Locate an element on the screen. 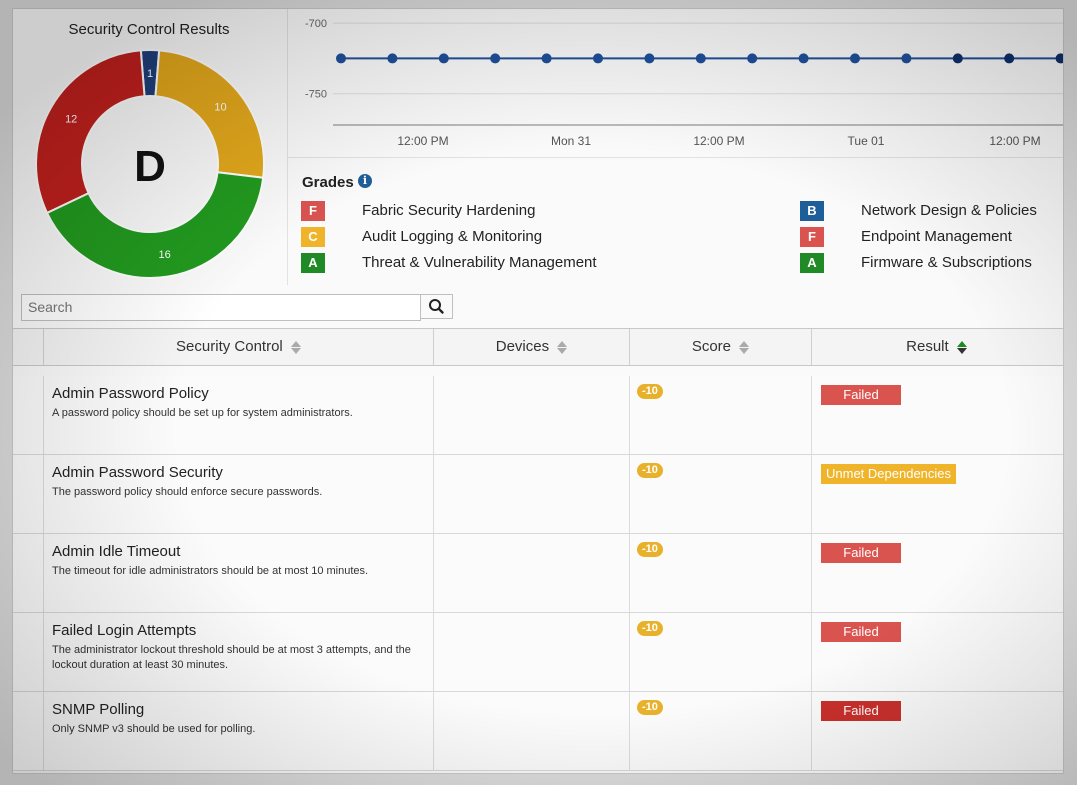 This screenshot has width=1077, height=785. search-box is located at coordinates (221, 307).